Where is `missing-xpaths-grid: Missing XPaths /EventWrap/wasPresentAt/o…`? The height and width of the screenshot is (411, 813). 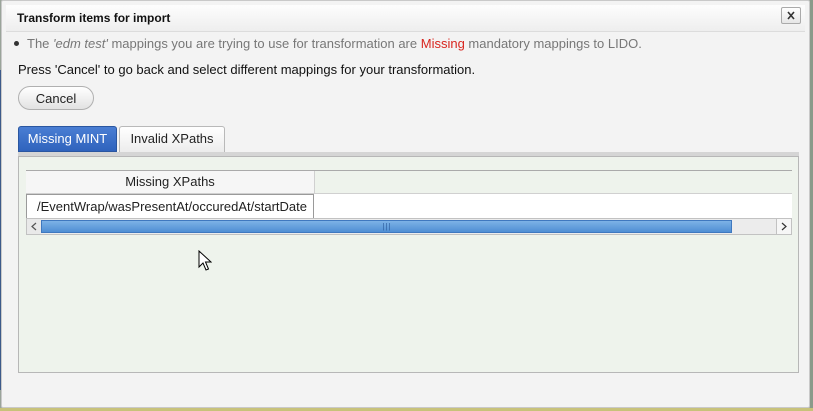
missing-xpaths-grid: Missing XPaths /EventWrap/wasPresentAt/o… is located at coordinates (409, 202).